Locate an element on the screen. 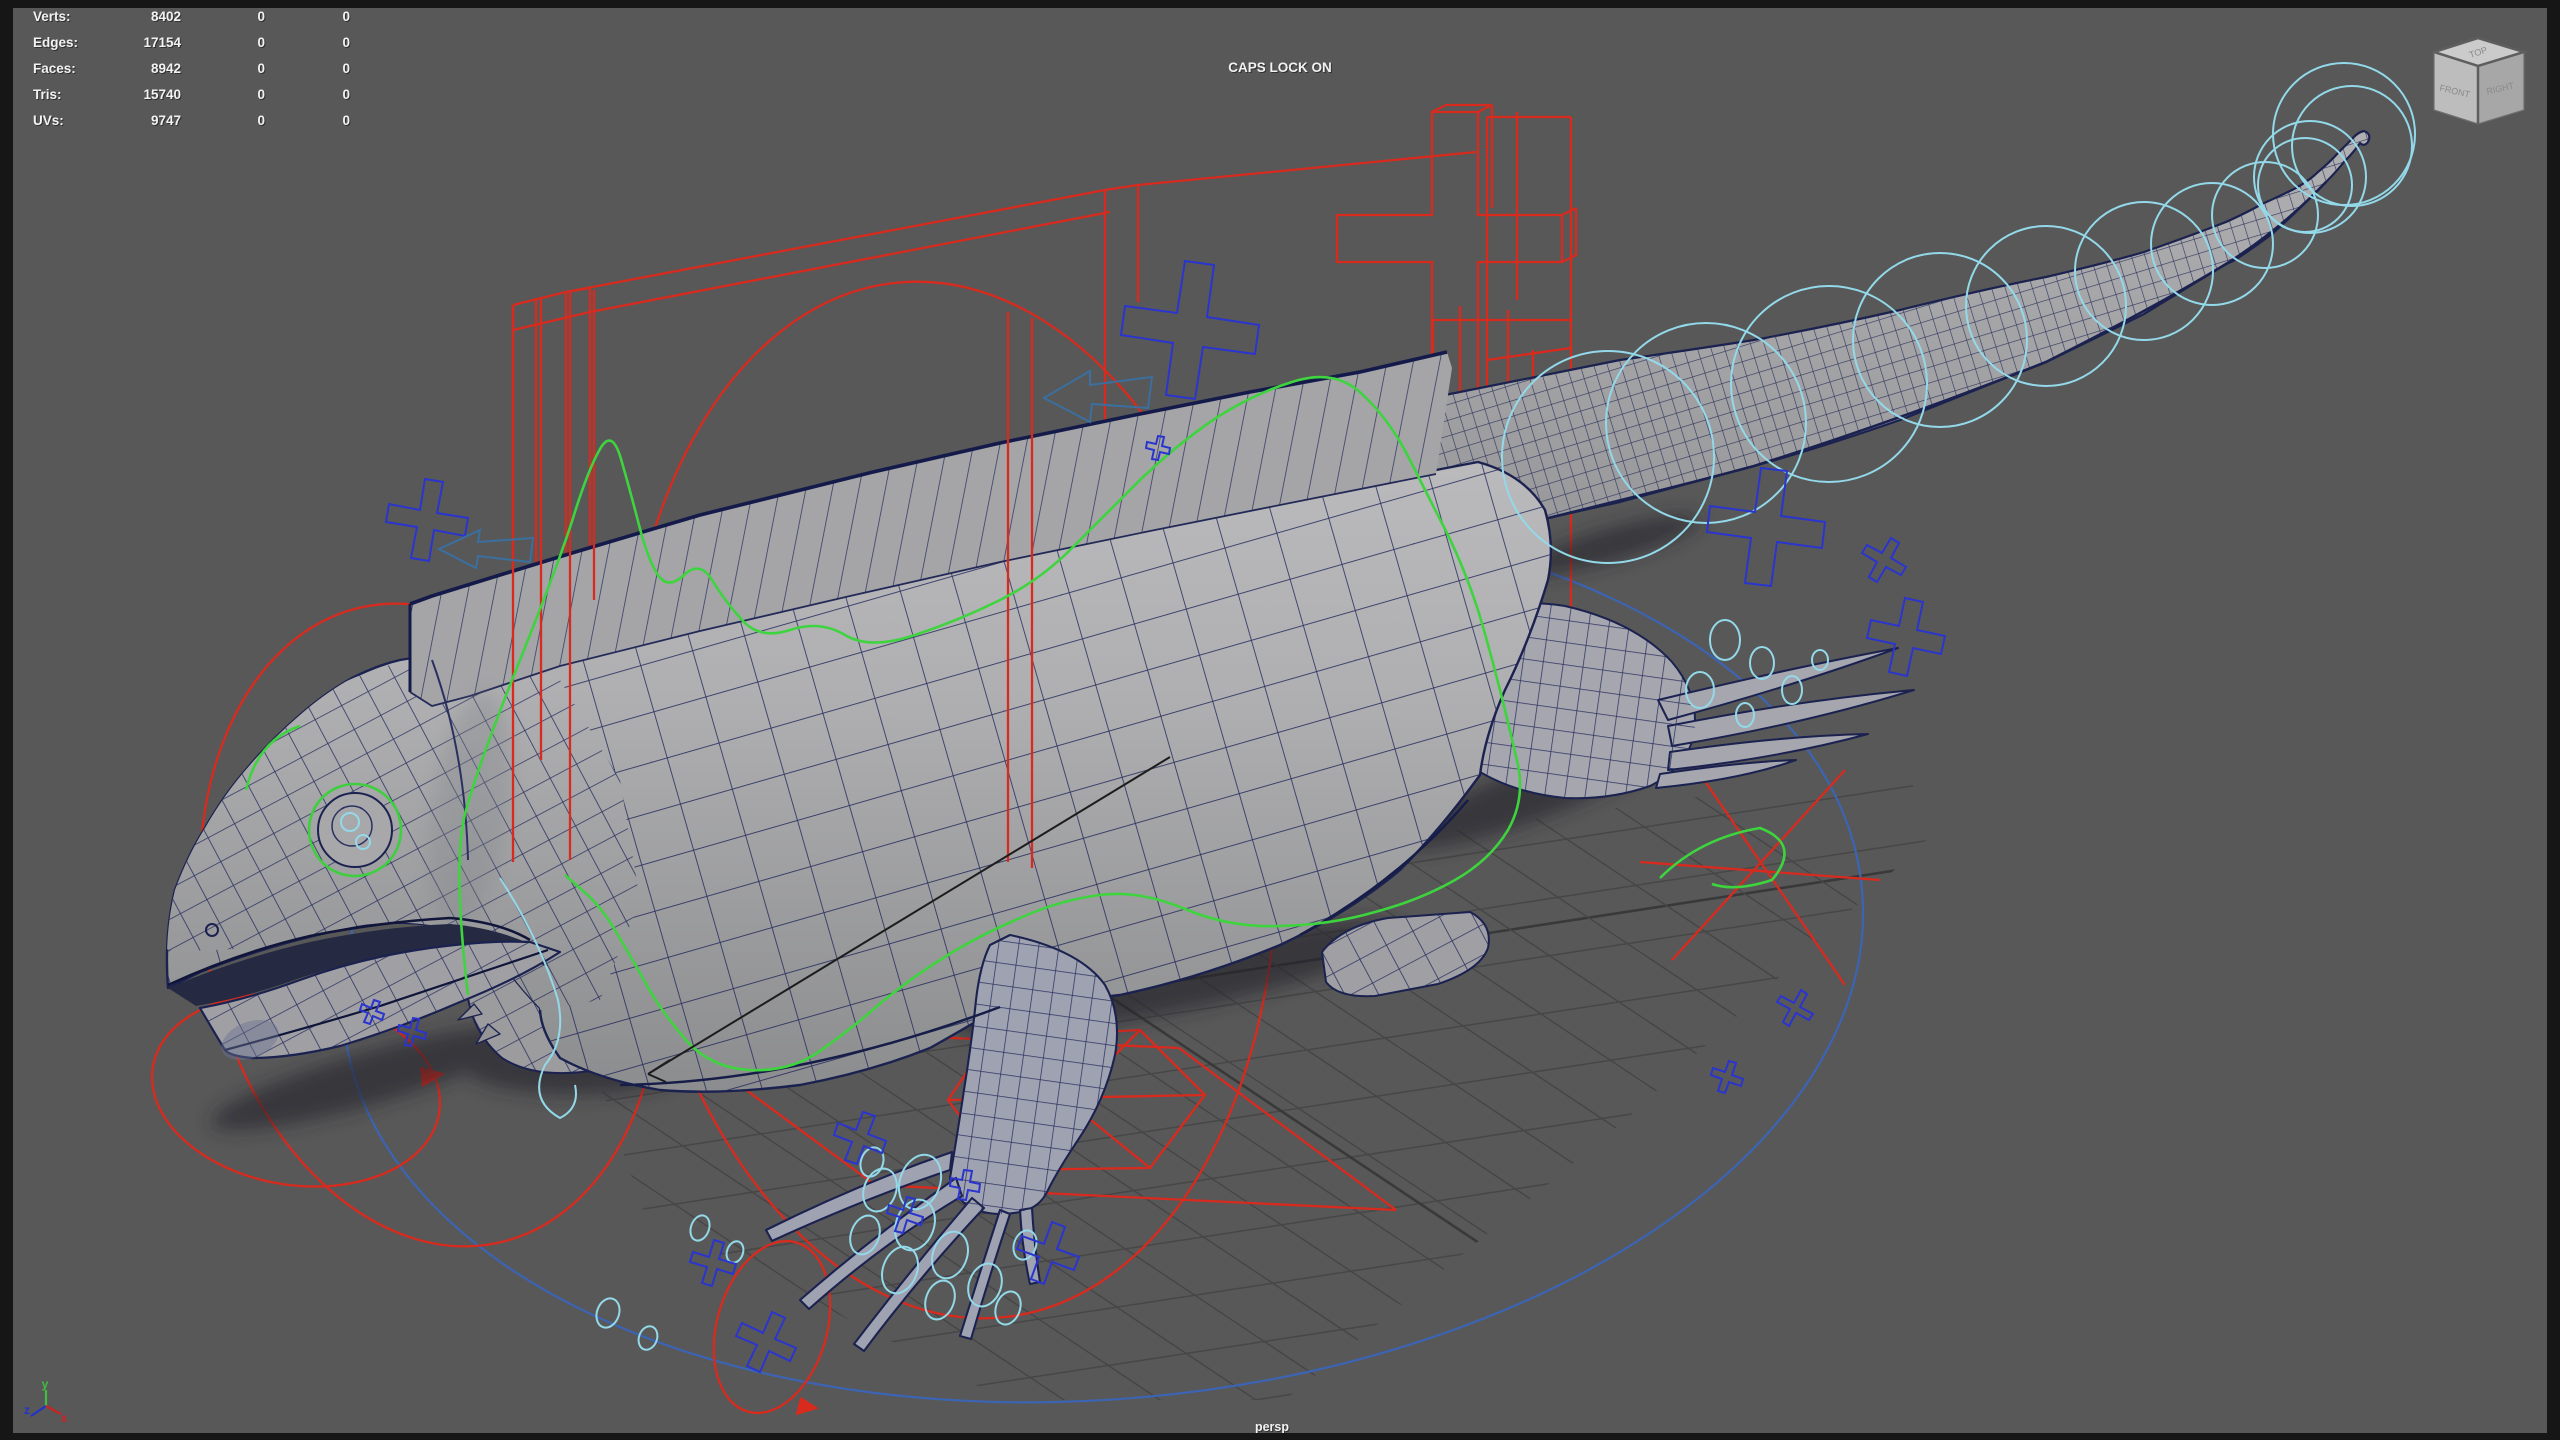  svg-text: UVs: is located at coordinates (48, 120).